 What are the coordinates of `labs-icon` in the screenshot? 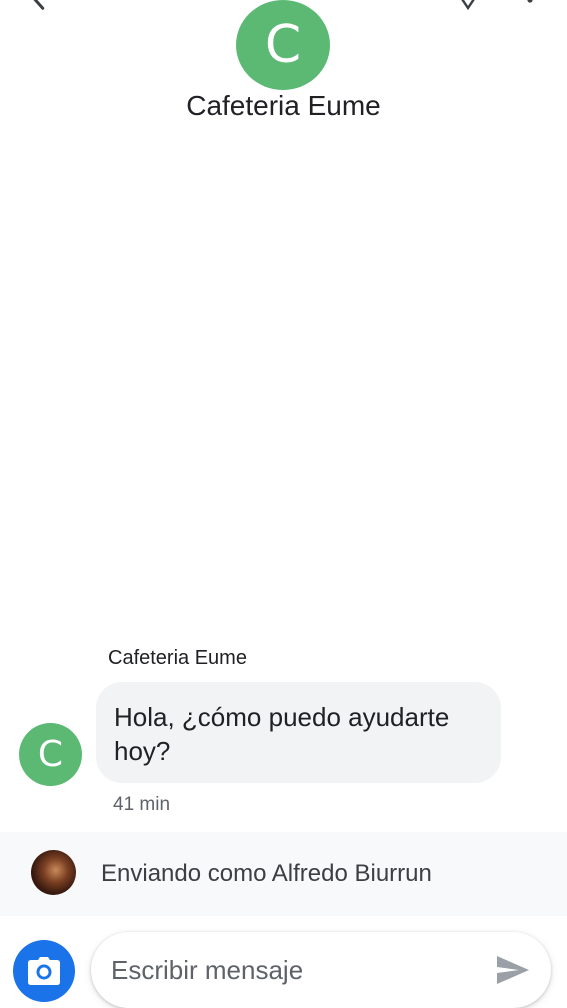 It's located at (468, 5).